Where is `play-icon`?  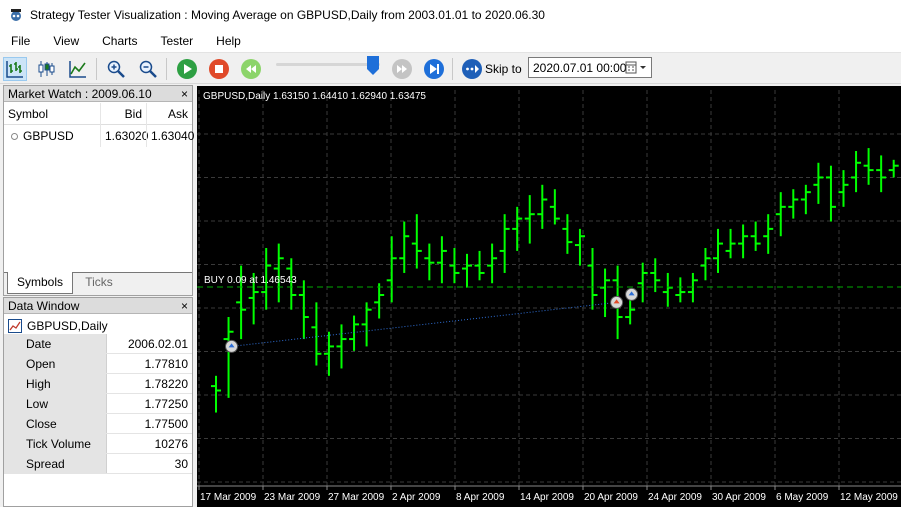
play-icon is located at coordinates (187, 69).